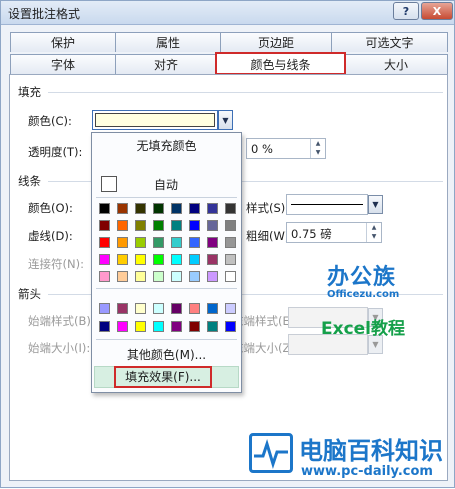  What do you see at coordinates (29, 294) in the screenshot?
I see `arrows-section-label: 箭头` at bounding box center [29, 294].